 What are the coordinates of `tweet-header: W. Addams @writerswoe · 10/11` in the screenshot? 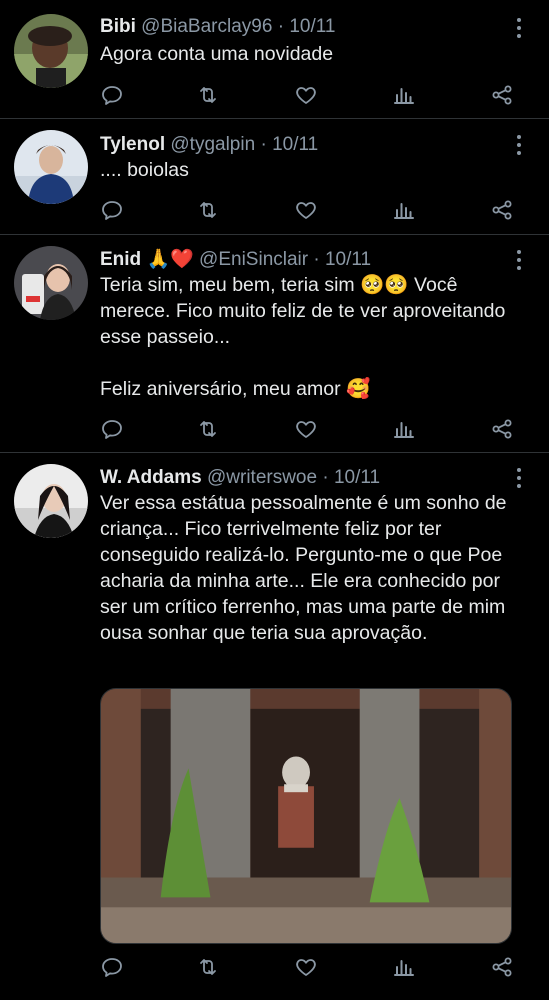 It's located at (304, 478).